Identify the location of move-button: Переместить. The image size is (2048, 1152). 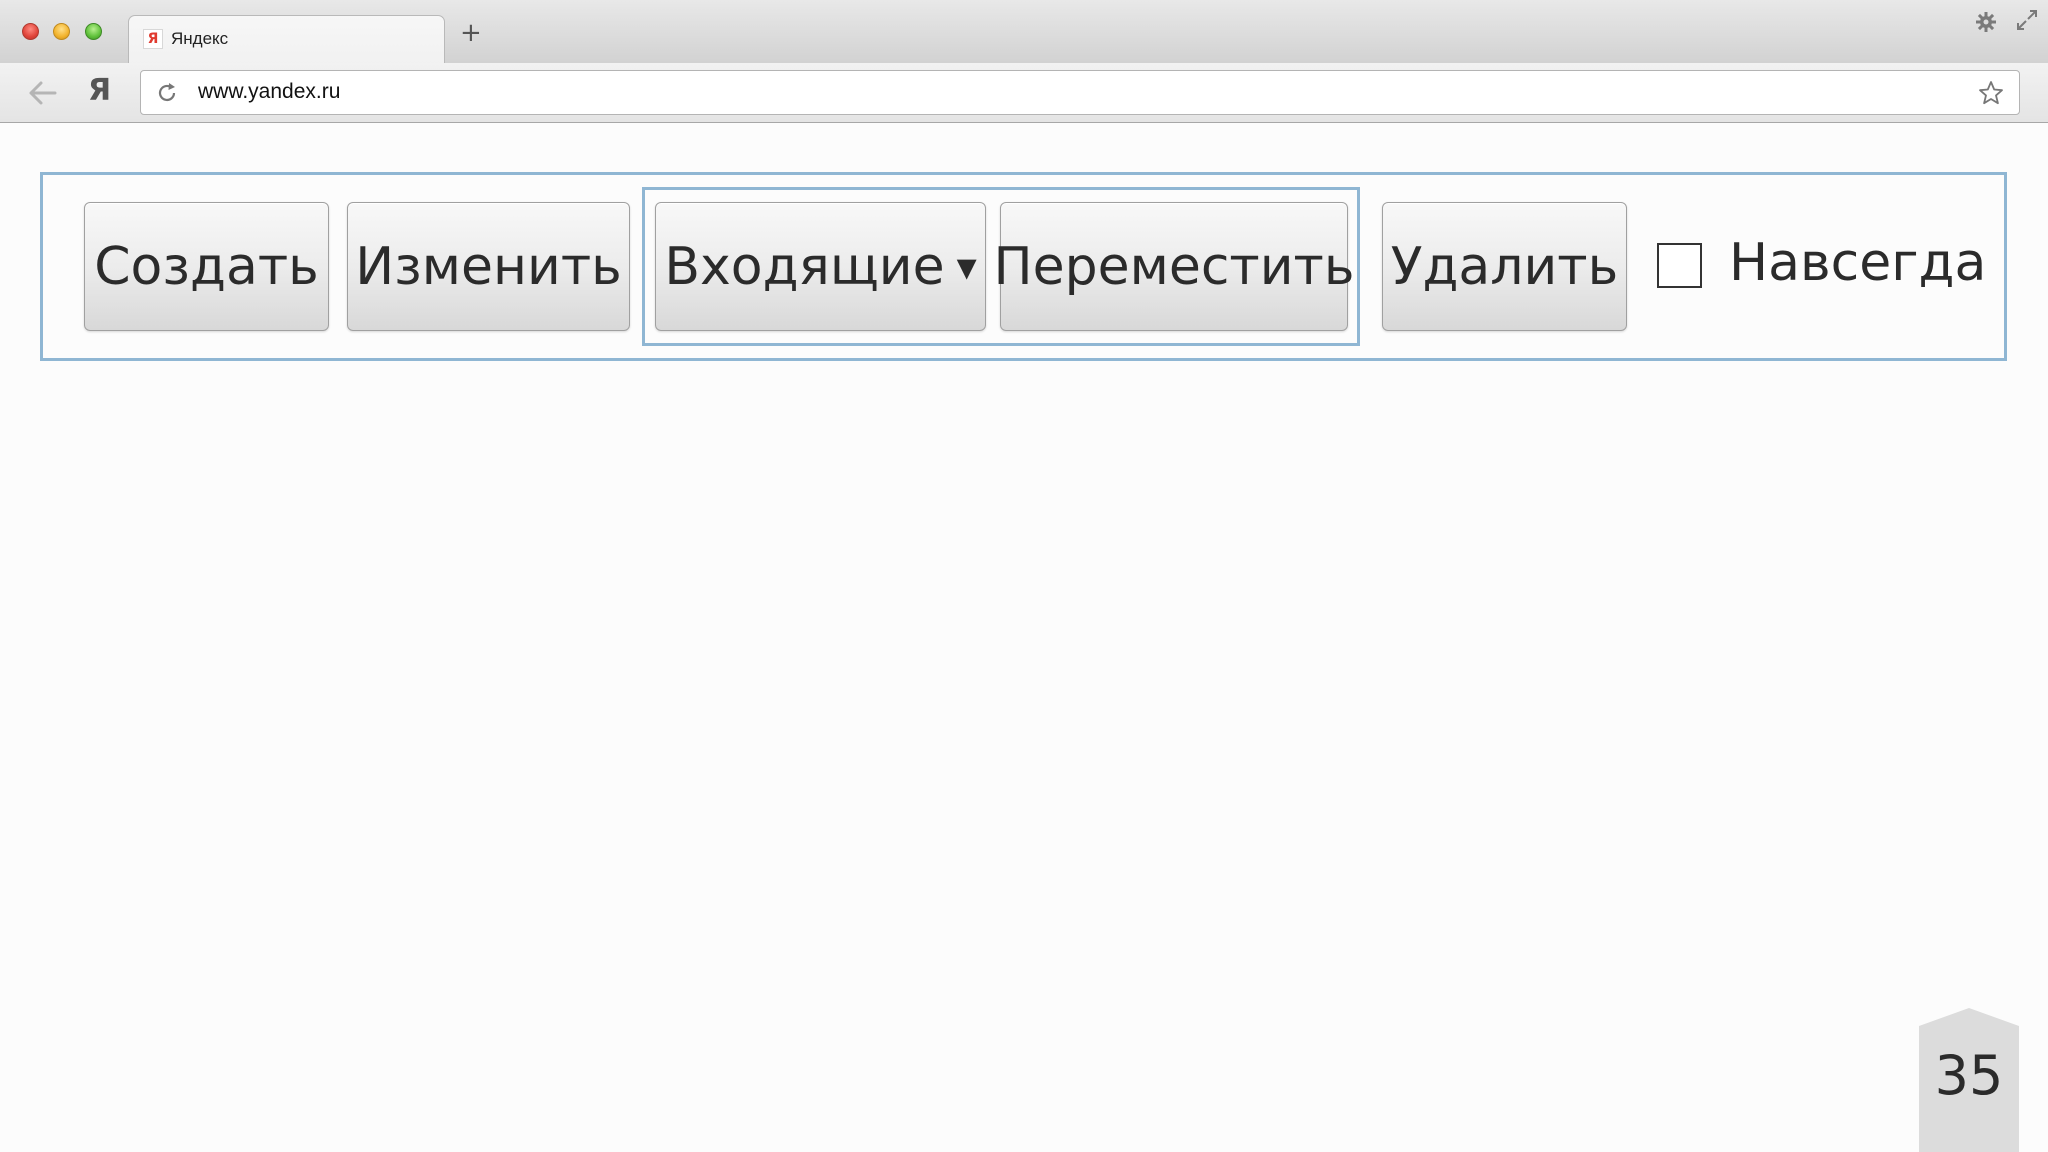
(1174, 266).